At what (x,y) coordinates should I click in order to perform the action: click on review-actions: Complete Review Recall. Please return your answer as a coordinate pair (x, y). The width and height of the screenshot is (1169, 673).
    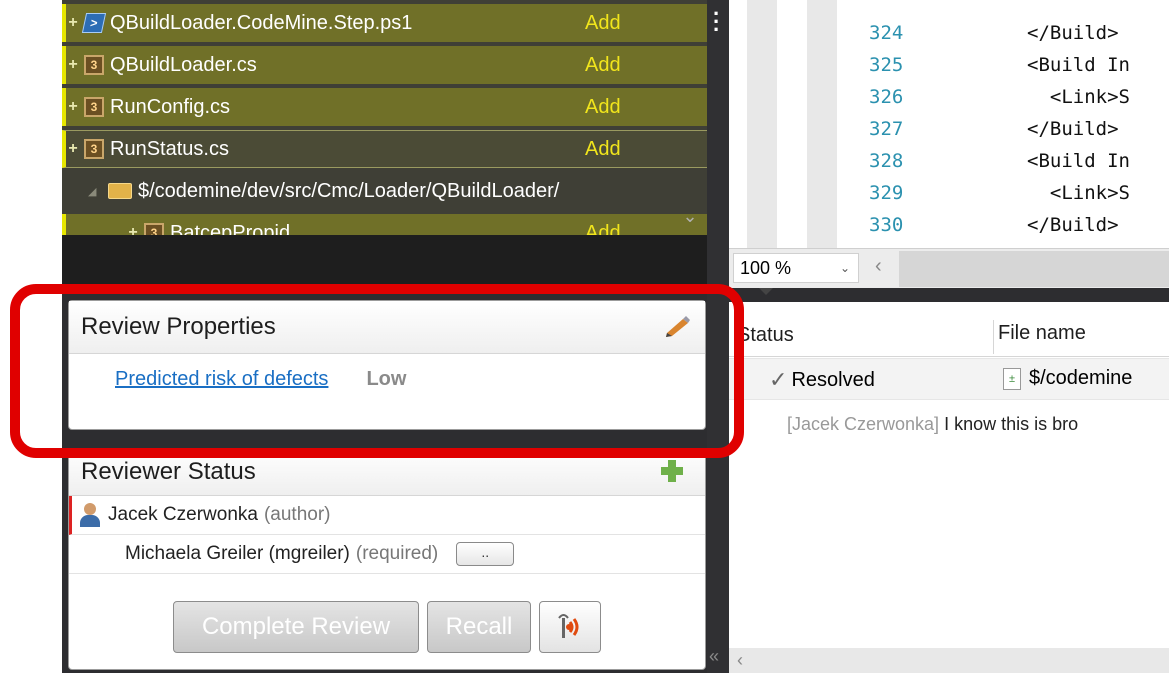
    Looking at the image, I should click on (387, 627).